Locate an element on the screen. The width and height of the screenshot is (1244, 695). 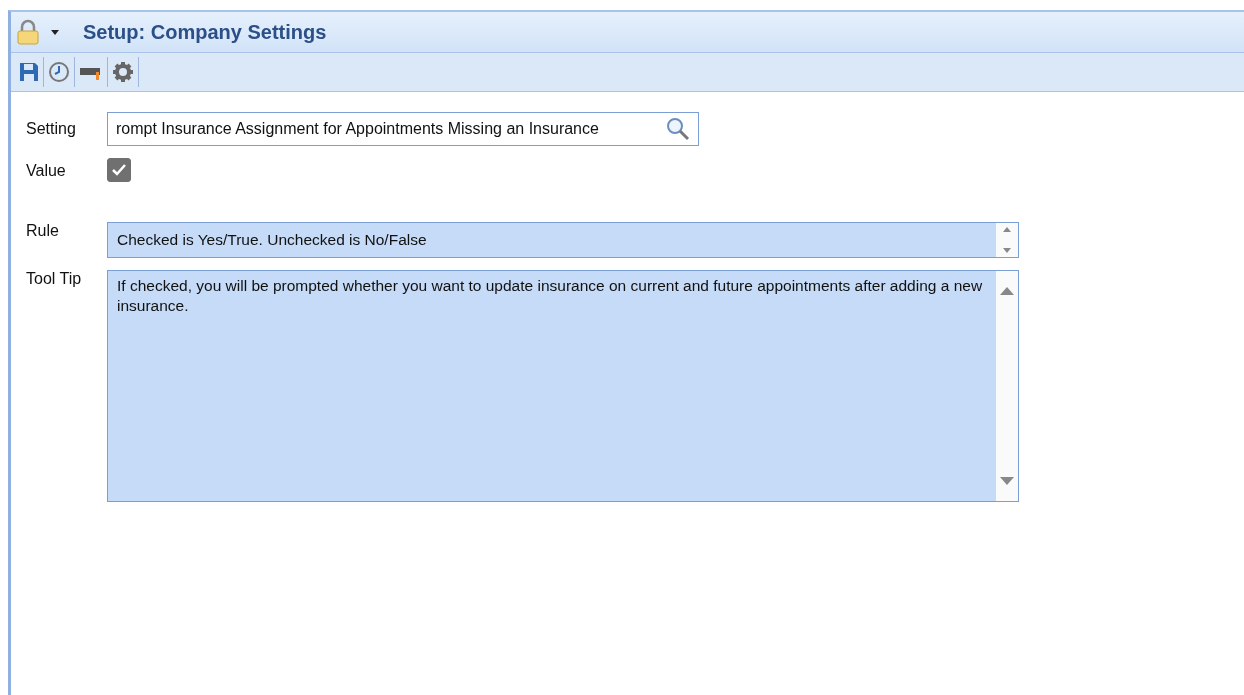
checkmark-icon is located at coordinates (119, 170).